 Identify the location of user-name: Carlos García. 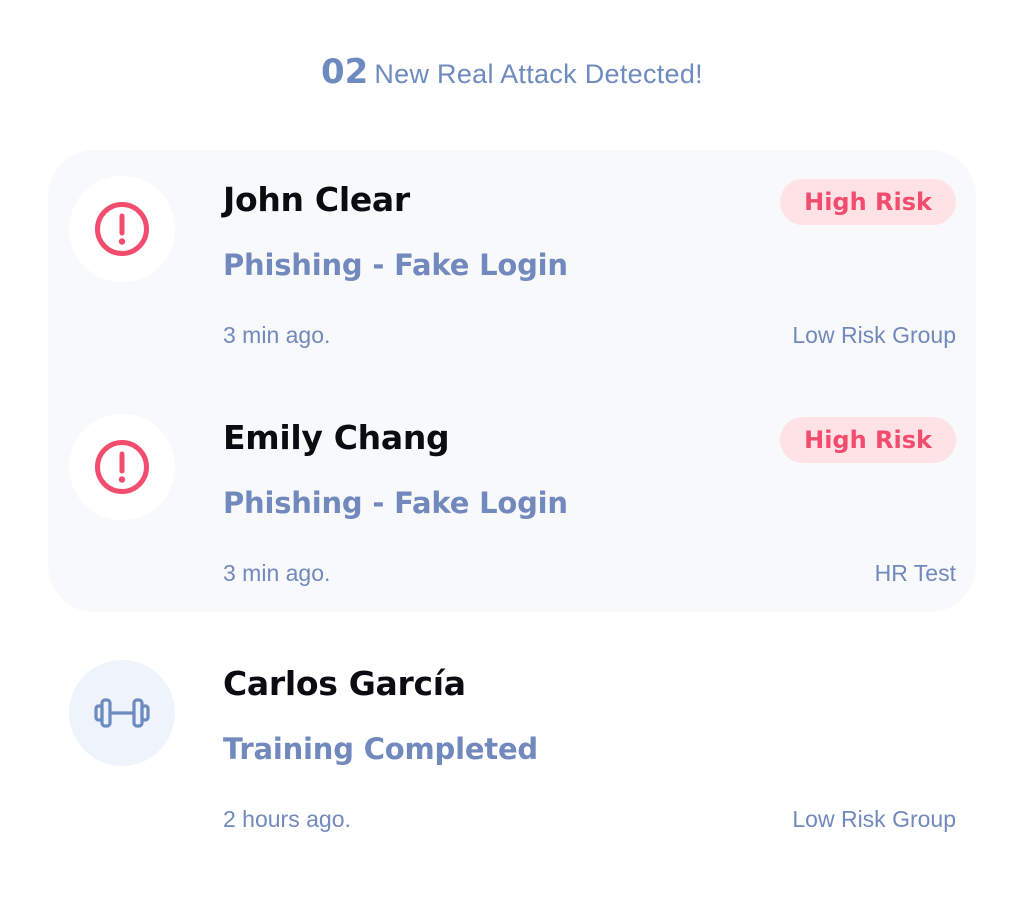
(344, 683).